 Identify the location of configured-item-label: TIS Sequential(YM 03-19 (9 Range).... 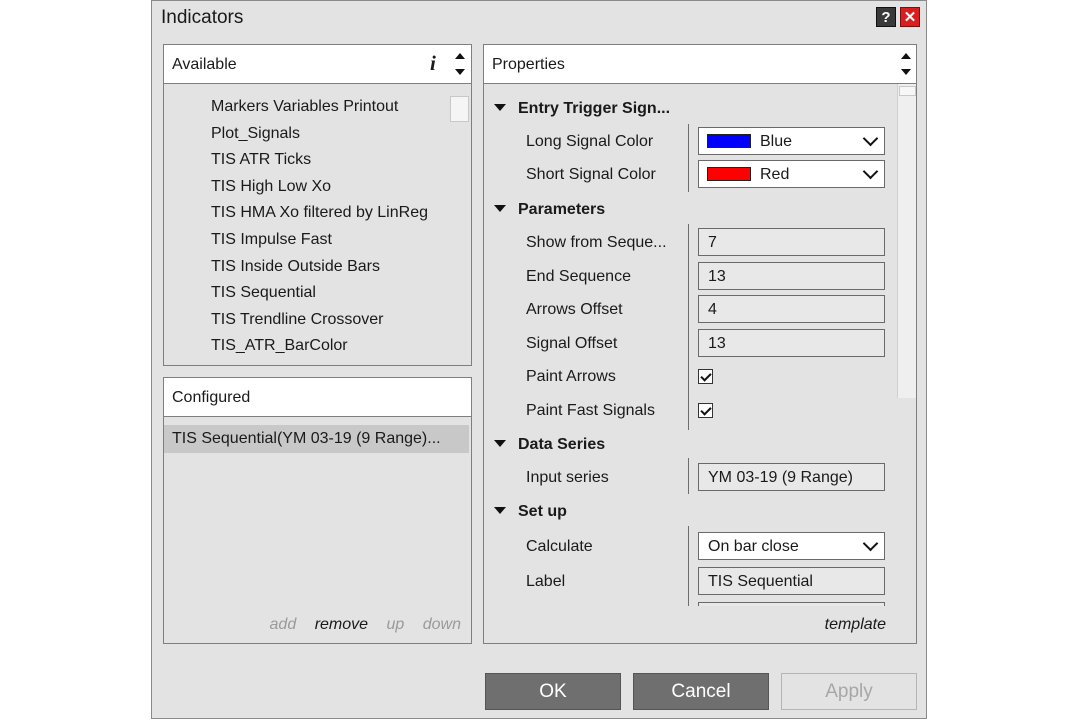
(306, 438).